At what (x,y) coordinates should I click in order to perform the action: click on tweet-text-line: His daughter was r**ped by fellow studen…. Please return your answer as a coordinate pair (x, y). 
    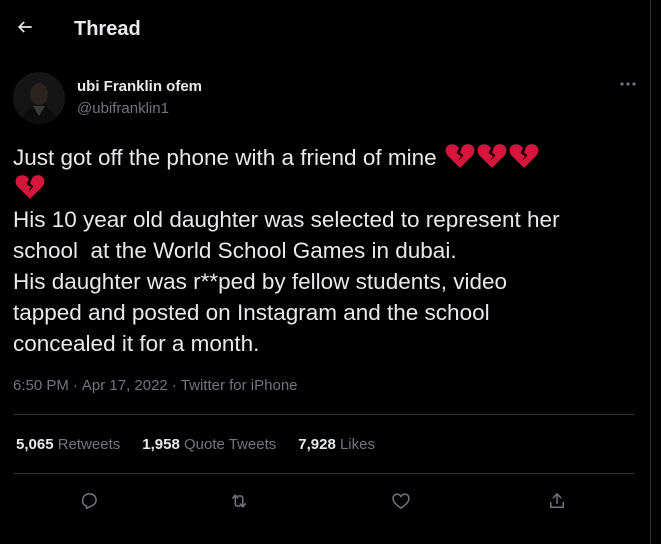
    Looking at the image, I should click on (260, 281).